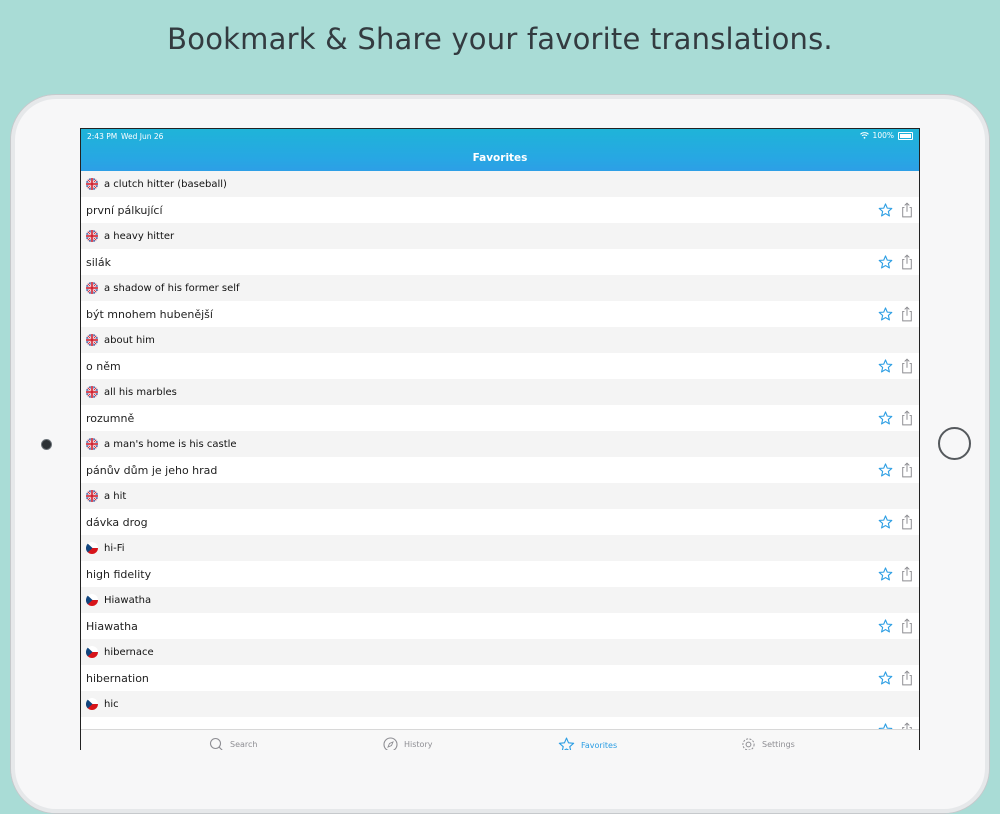 The width and height of the screenshot is (1000, 814). I want to click on favorite-source-row: a hit, so click(500, 496).